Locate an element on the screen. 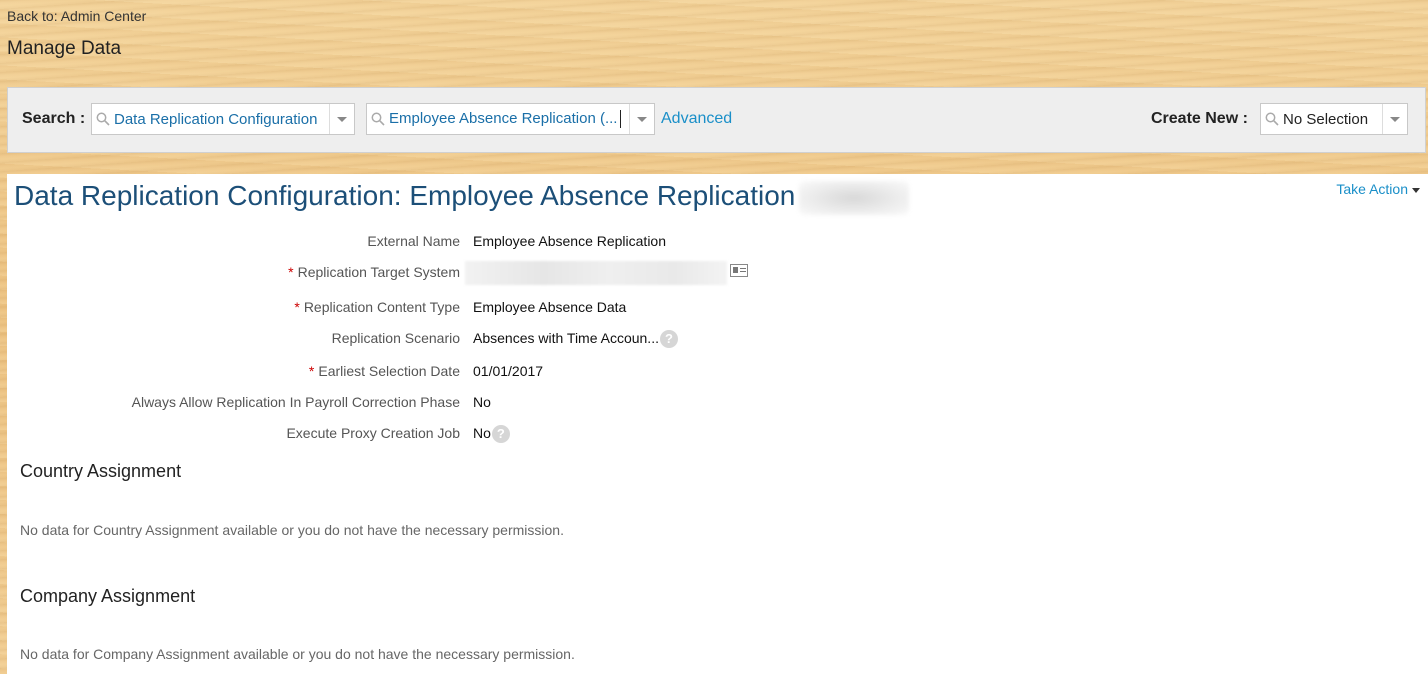  field-value: 01/01/2017 is located at coordinates (508, 371).